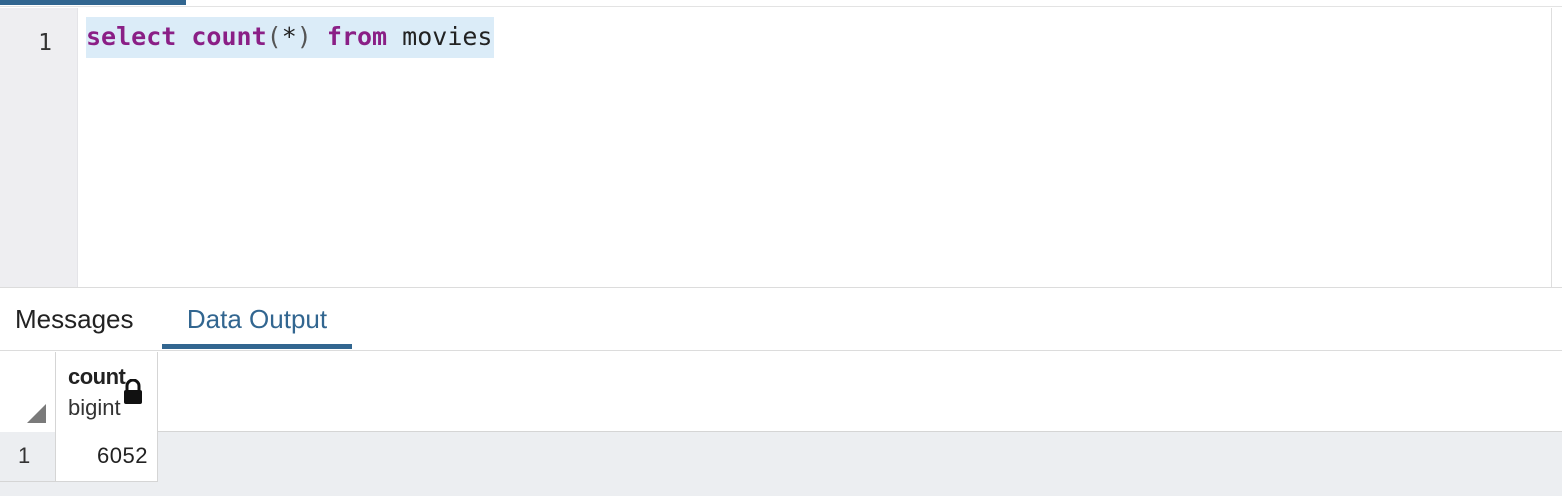 Image resolution: width=1562 pixels, height=496 pixels. What do you see at coordinates (257, 319) in the screenshot?
I see `tab-data-output: Data Output` at bounding box center [257, 319].